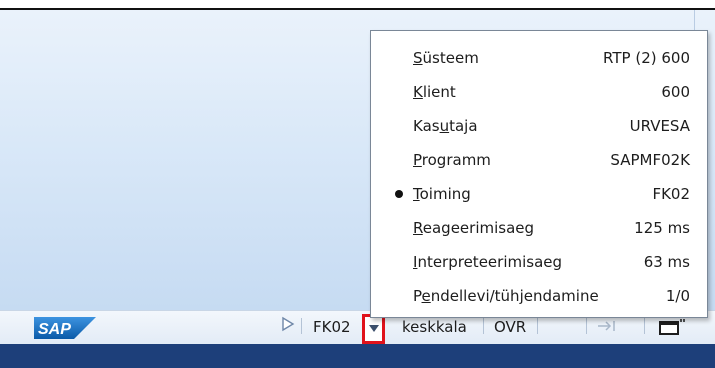  Describe the element at coordinates (650, 160) in the screenshot. I see `menu-item-value: SAPMF02K` at that location.